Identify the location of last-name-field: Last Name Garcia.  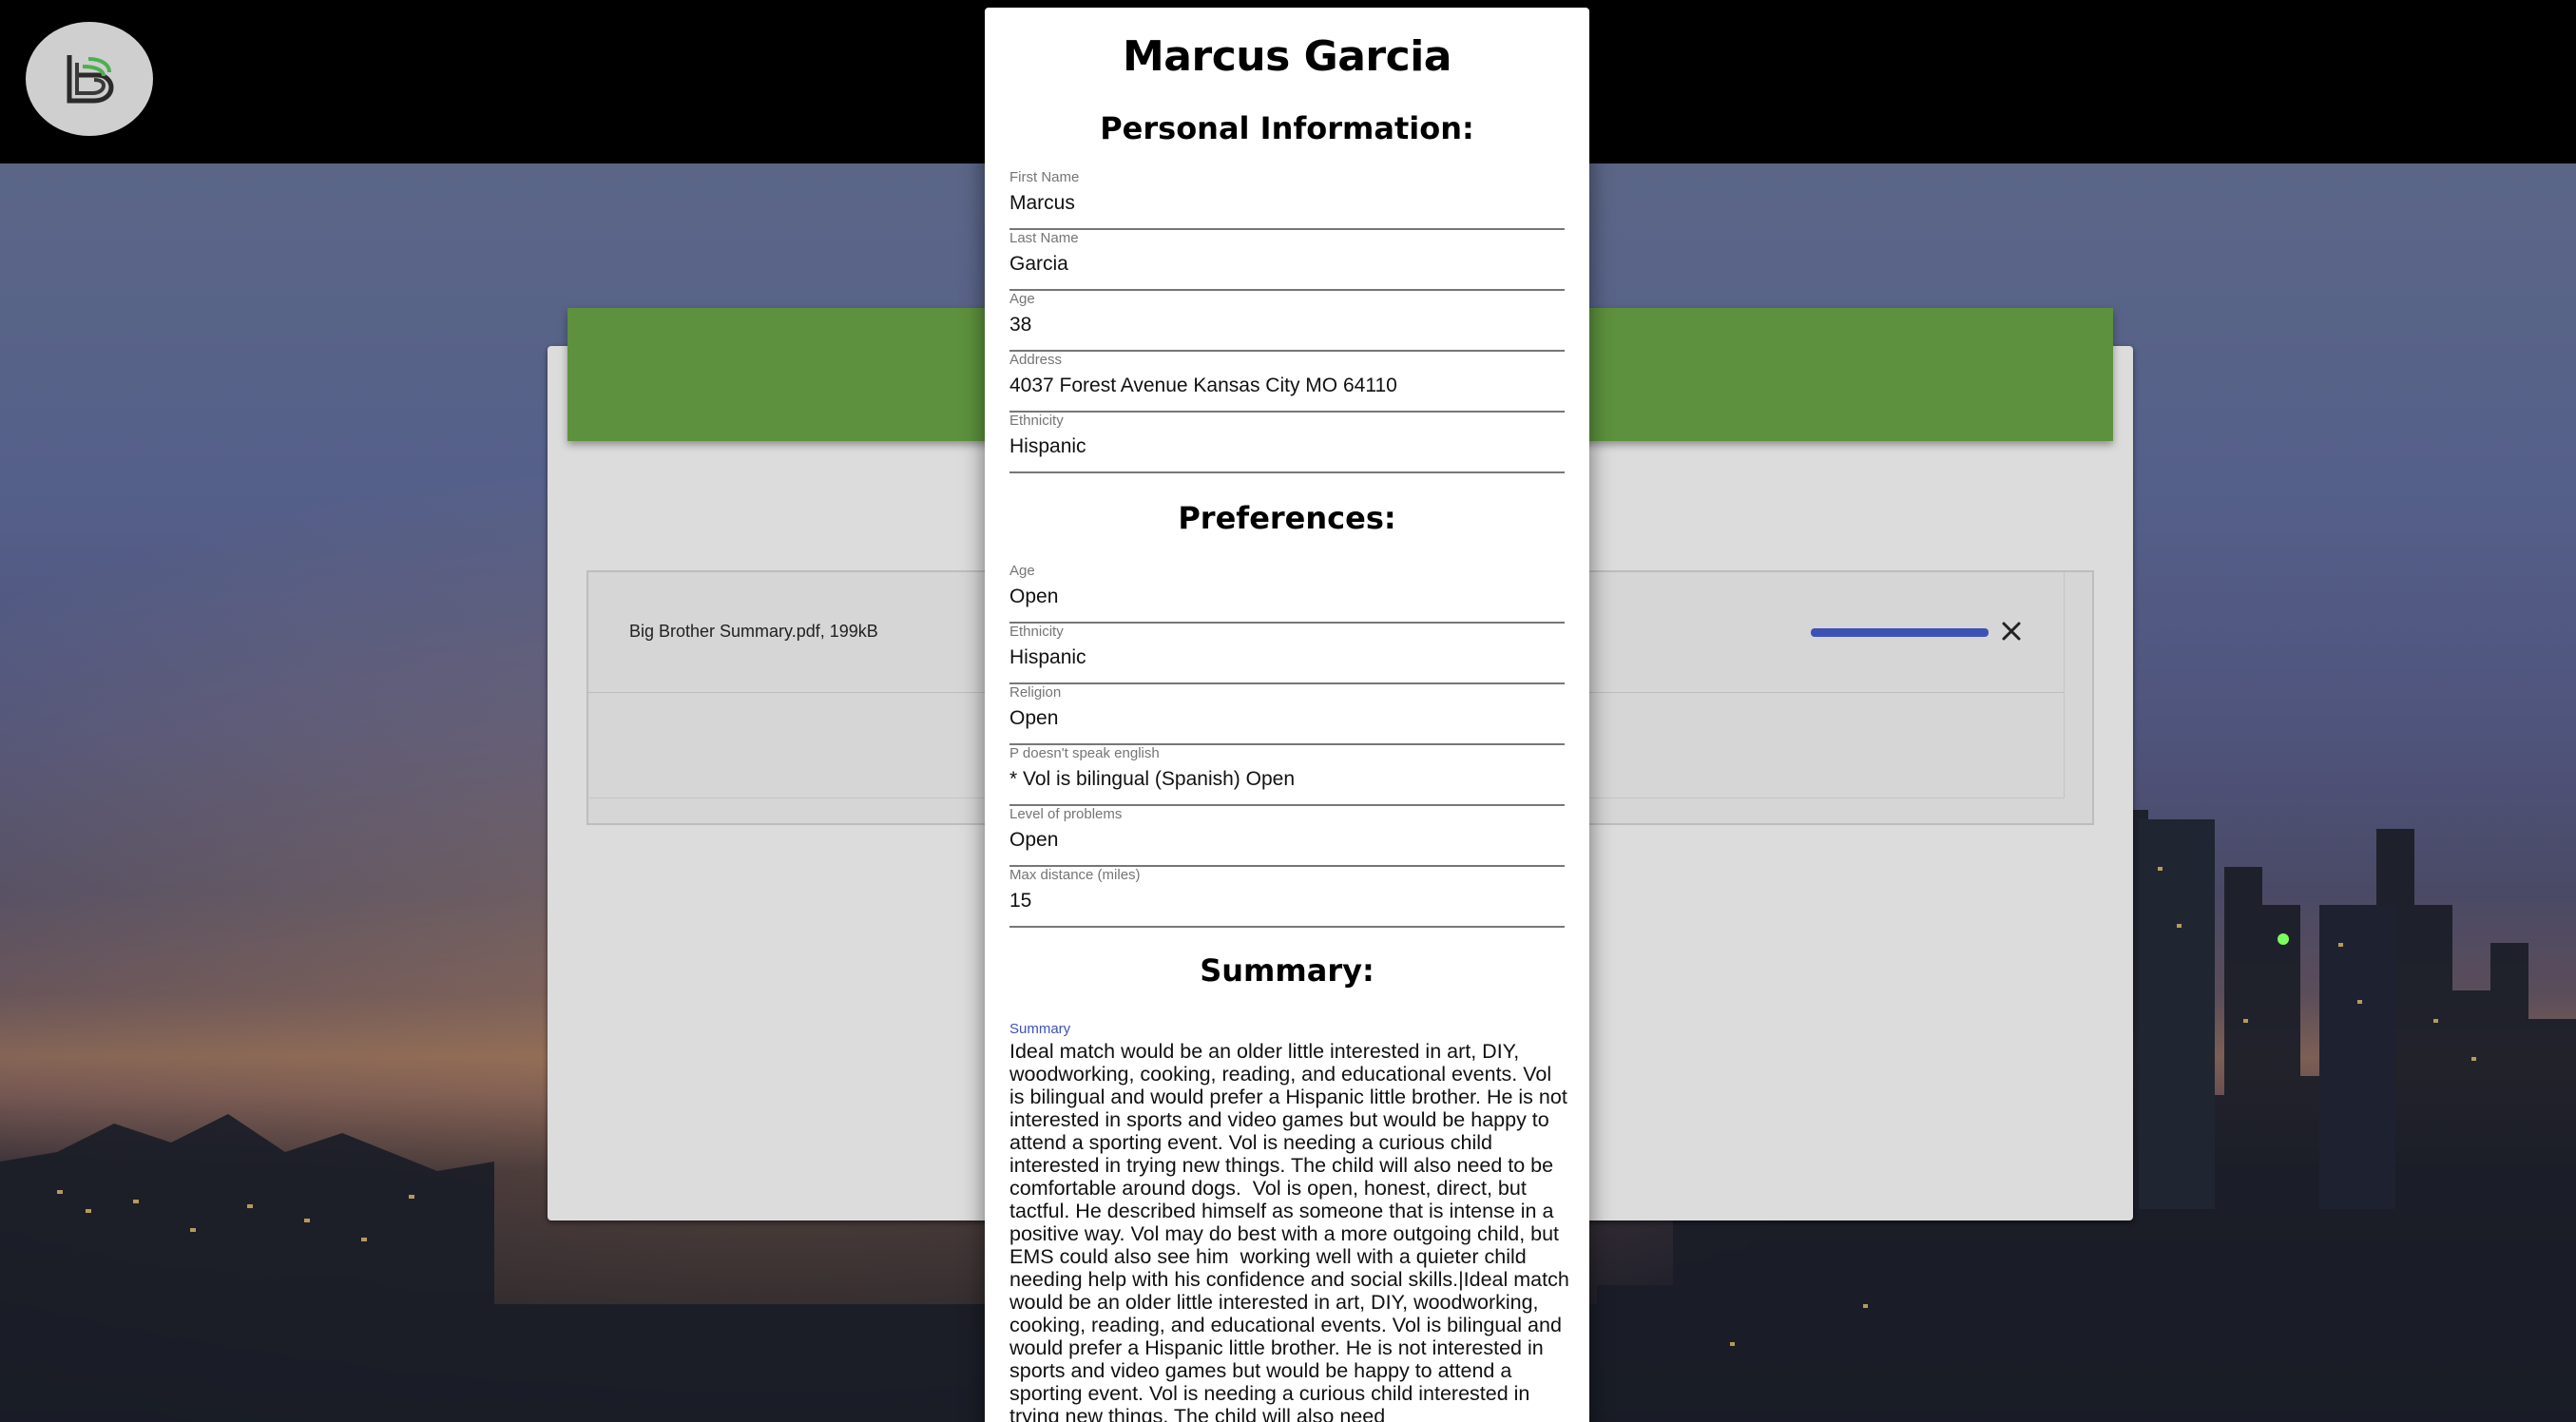
(1287, 261).